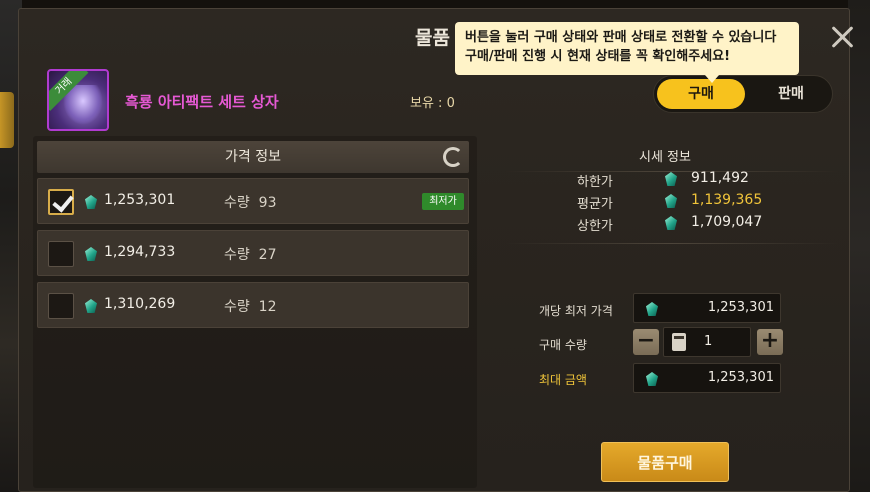  I want to click on window-title: 물품, so click(432, 38).